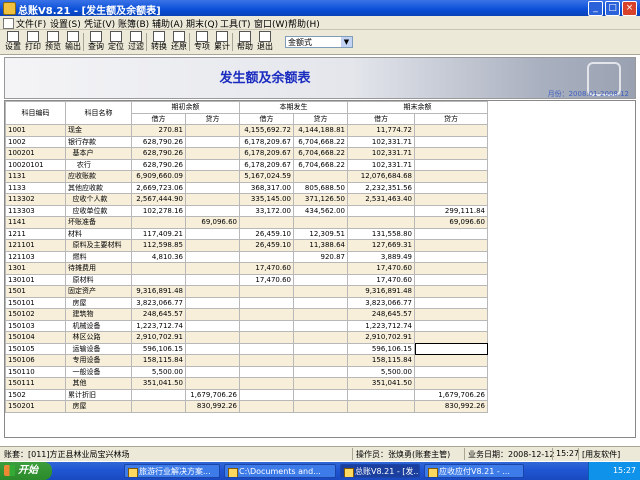 The height and width of the screenshot is (480, 640). Describe the element at coordinates (612, 8) in the screenshot. I see `maximize-icon: □` at that location.